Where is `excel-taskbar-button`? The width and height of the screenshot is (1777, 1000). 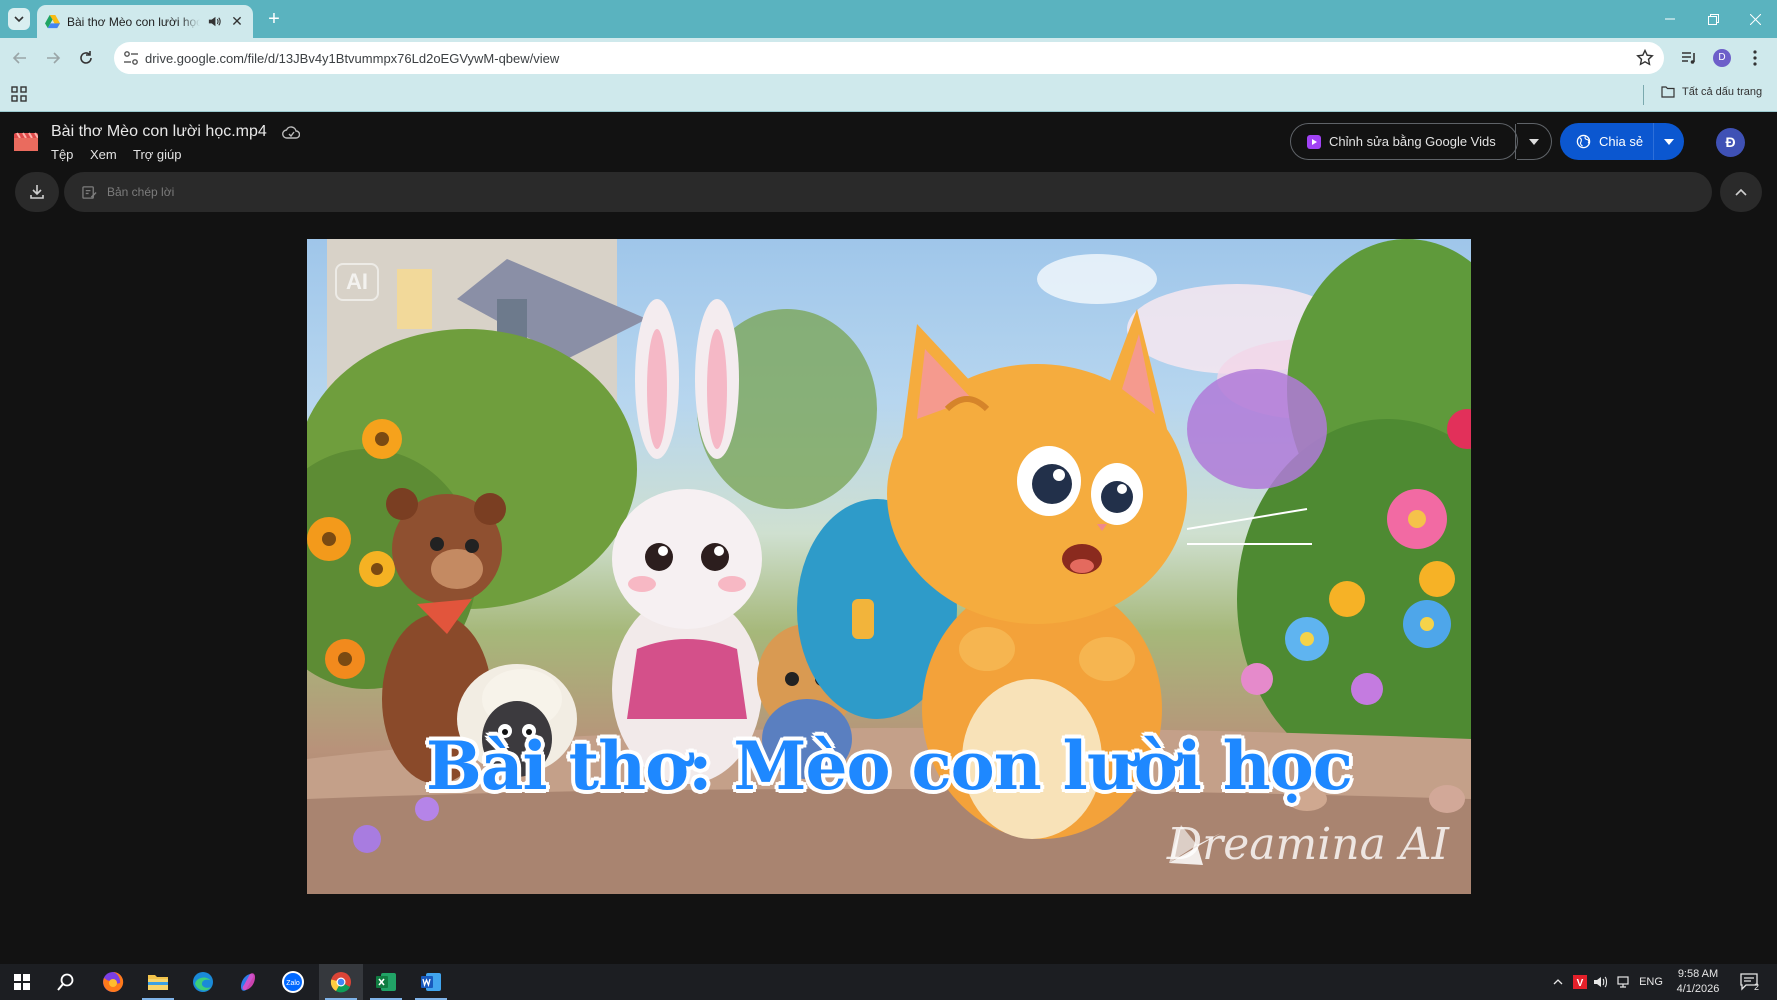
excel-taskbar-button is located at coordinates (386, 982).